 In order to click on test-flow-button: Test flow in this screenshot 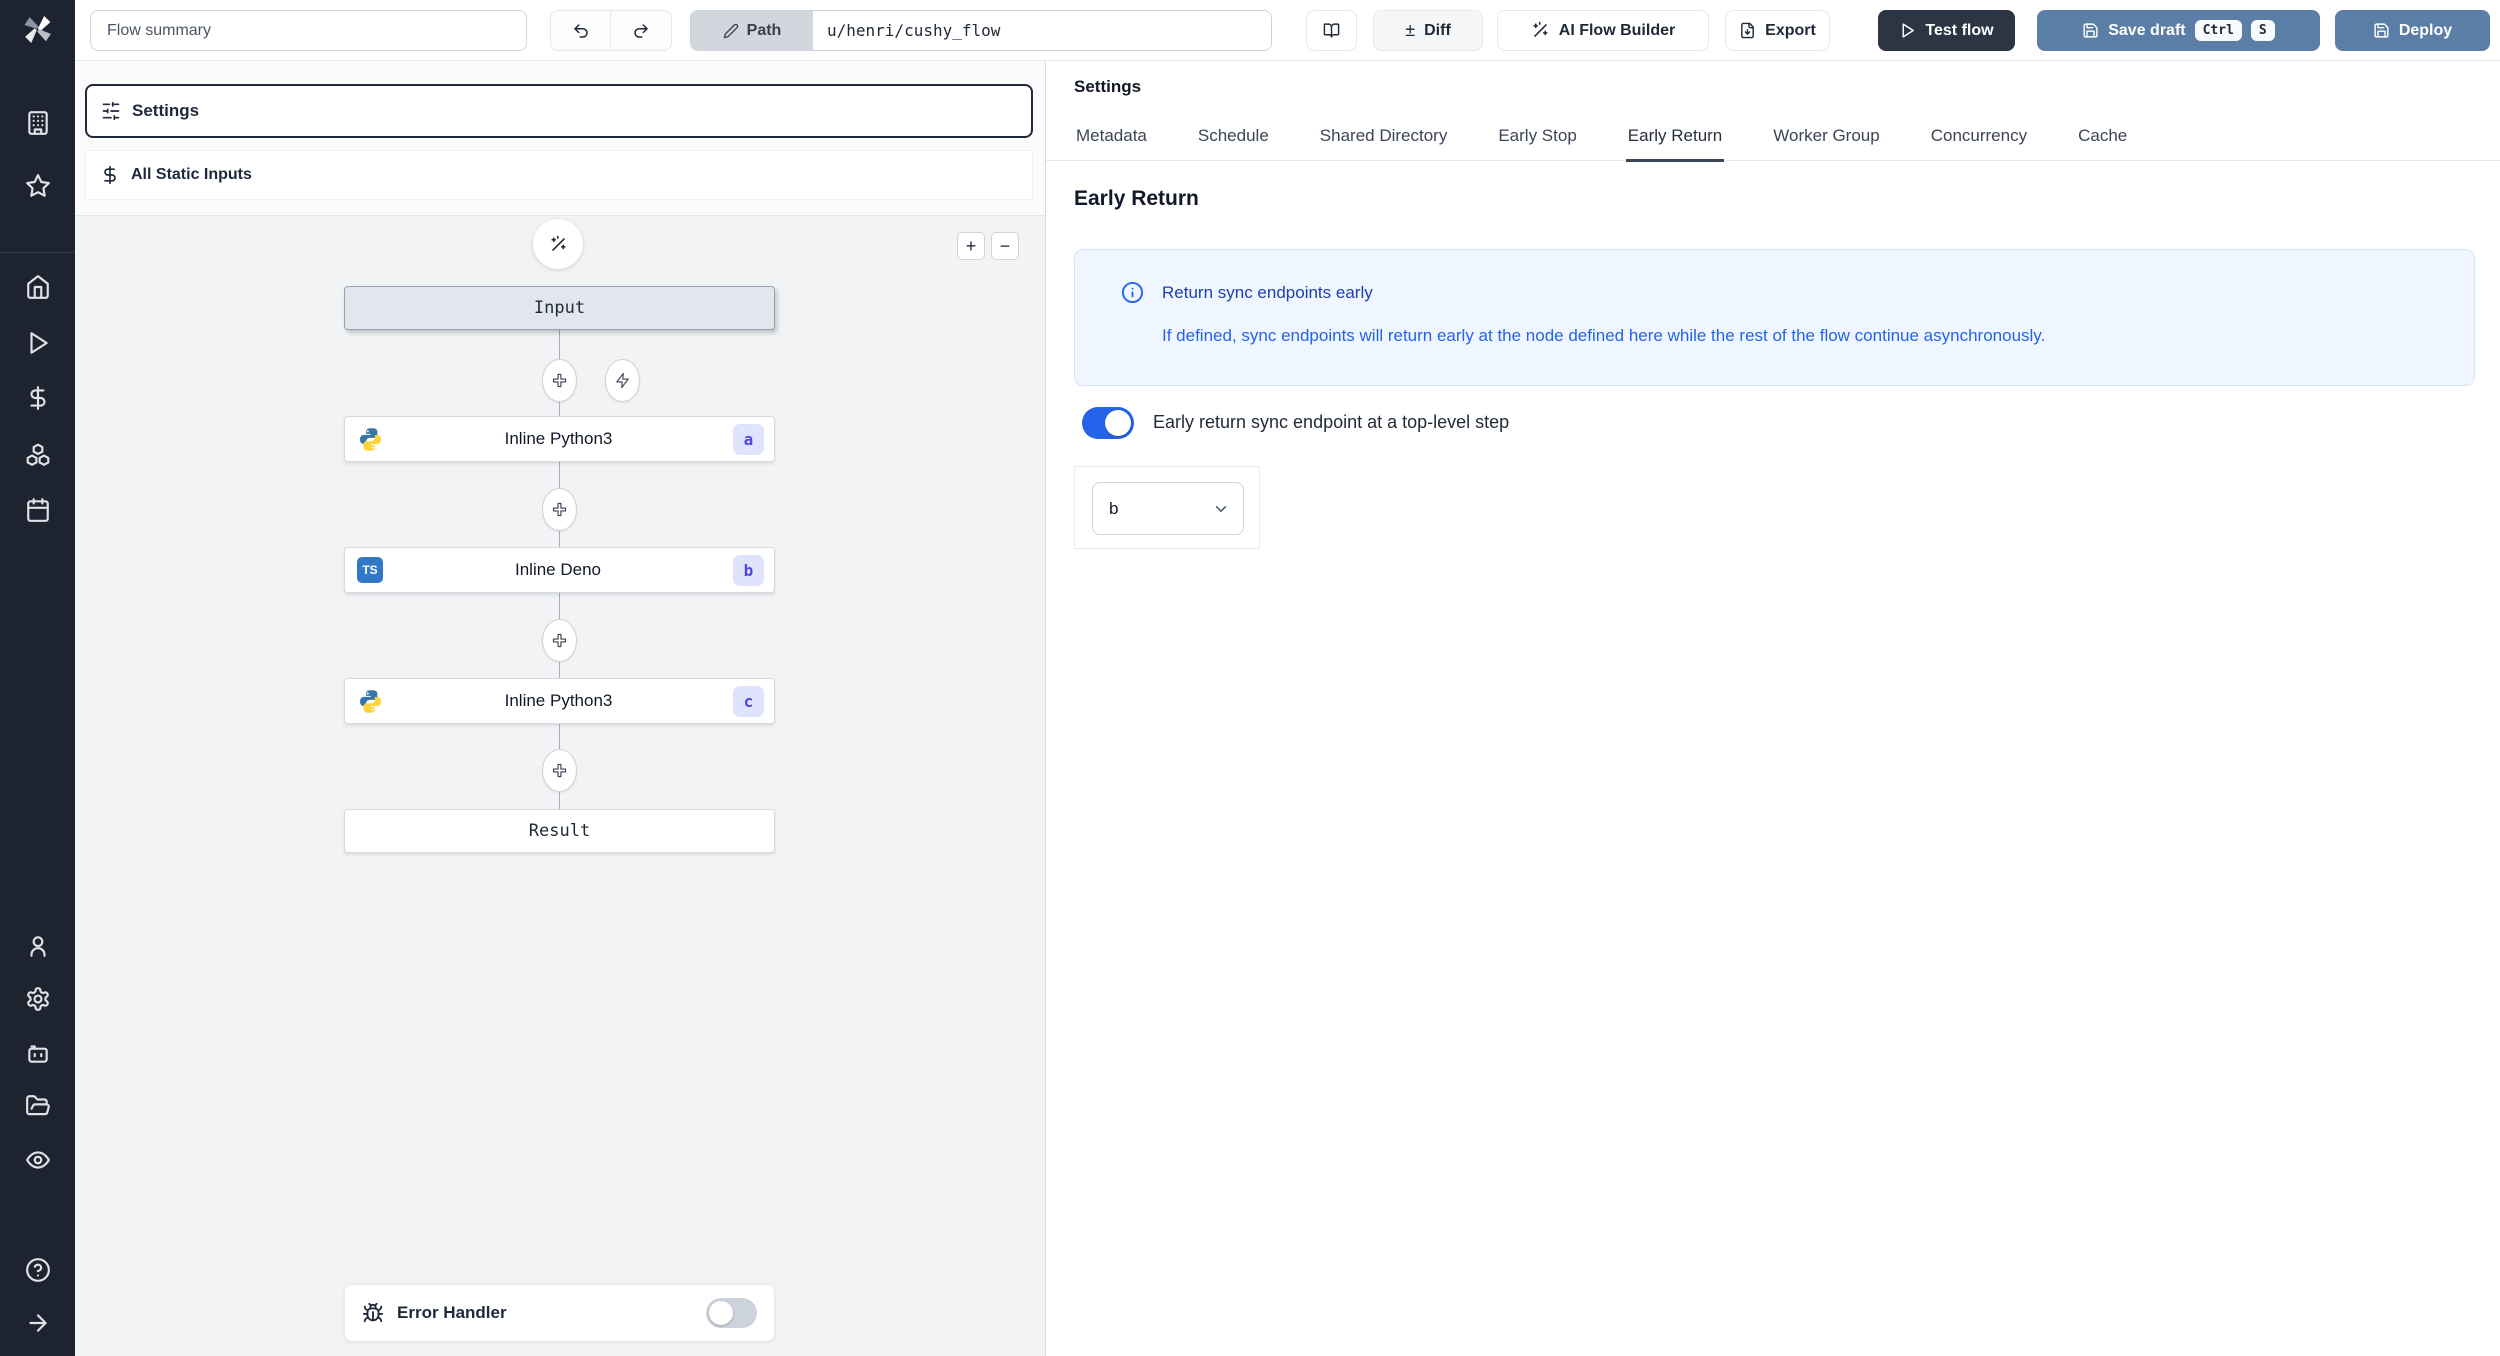, I will do `click(1946, 30)`.